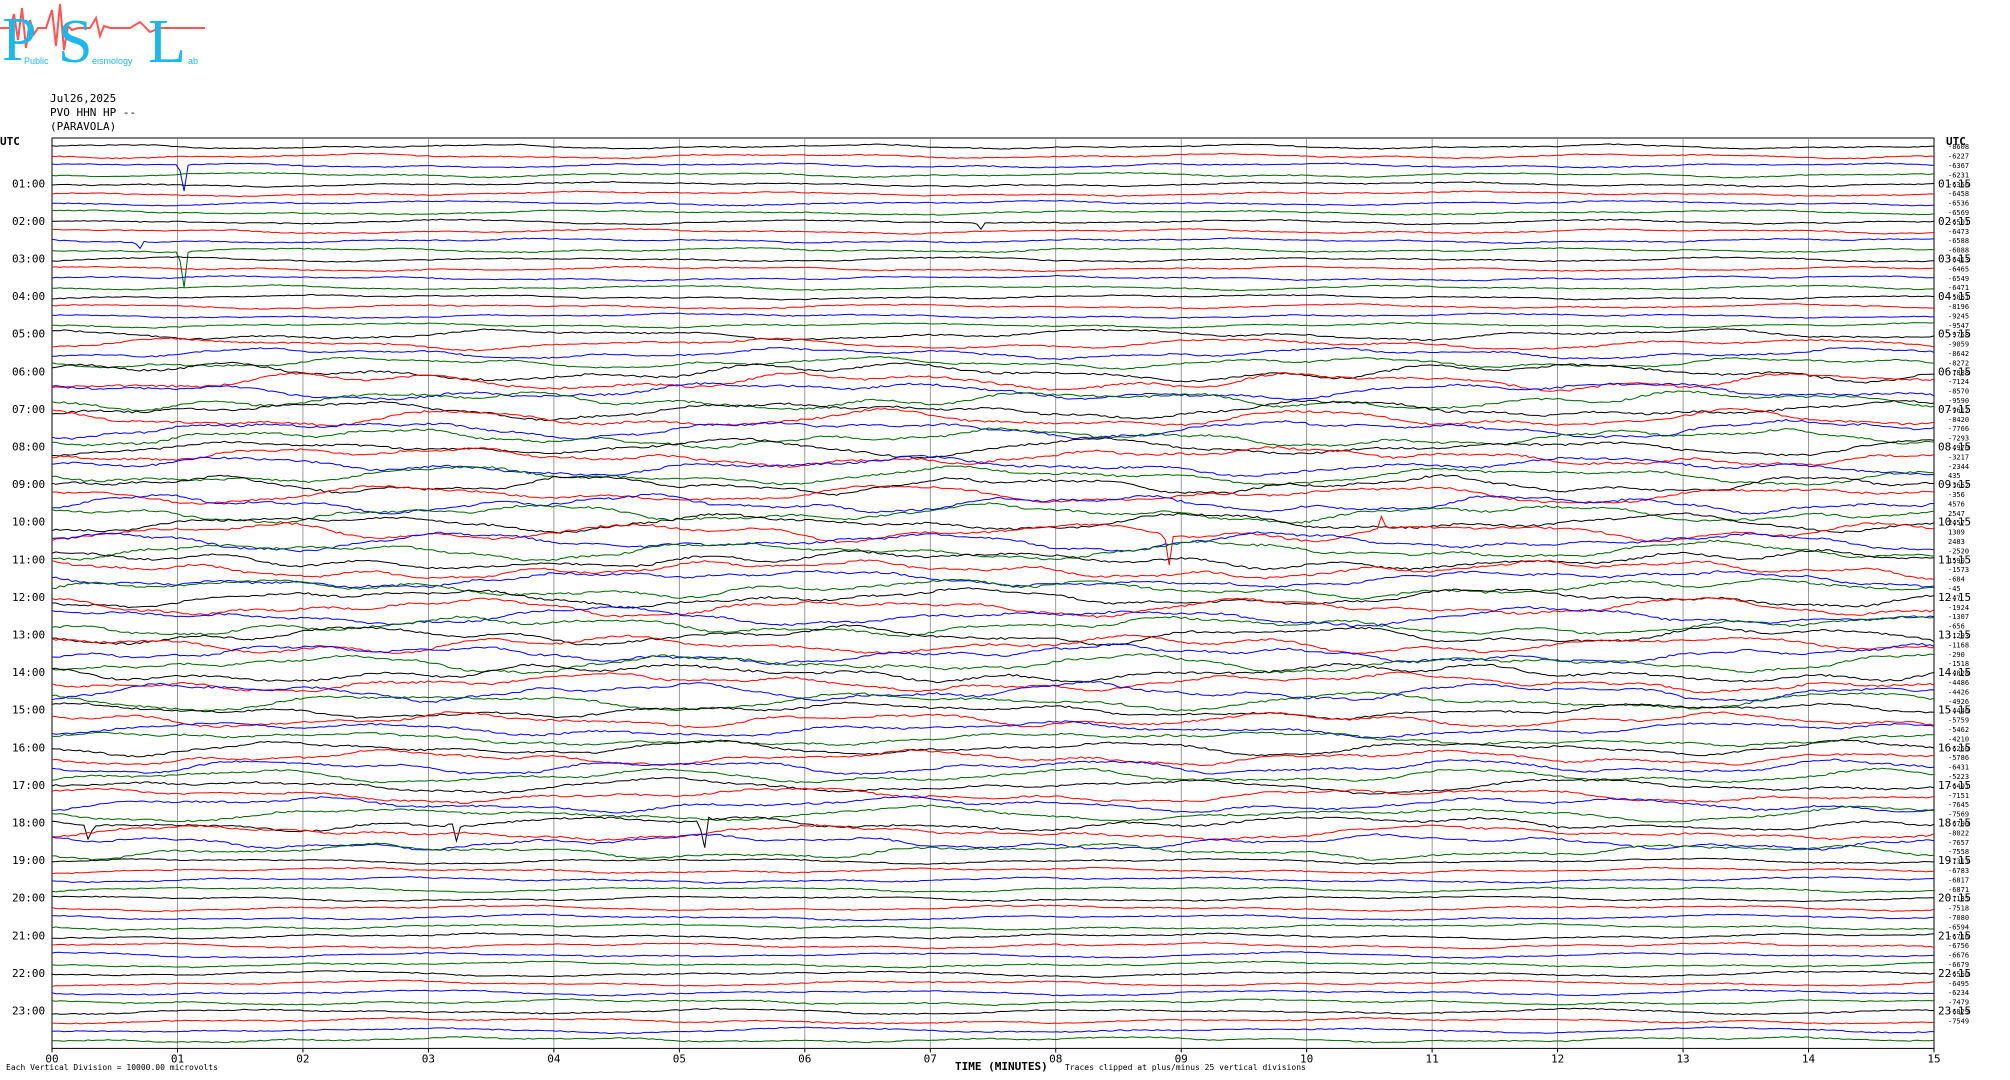 Image resolution: width=2010 pixels, height=1080 pixels. I want to click on dc-offset-label: -5759, so click(1958, 721).